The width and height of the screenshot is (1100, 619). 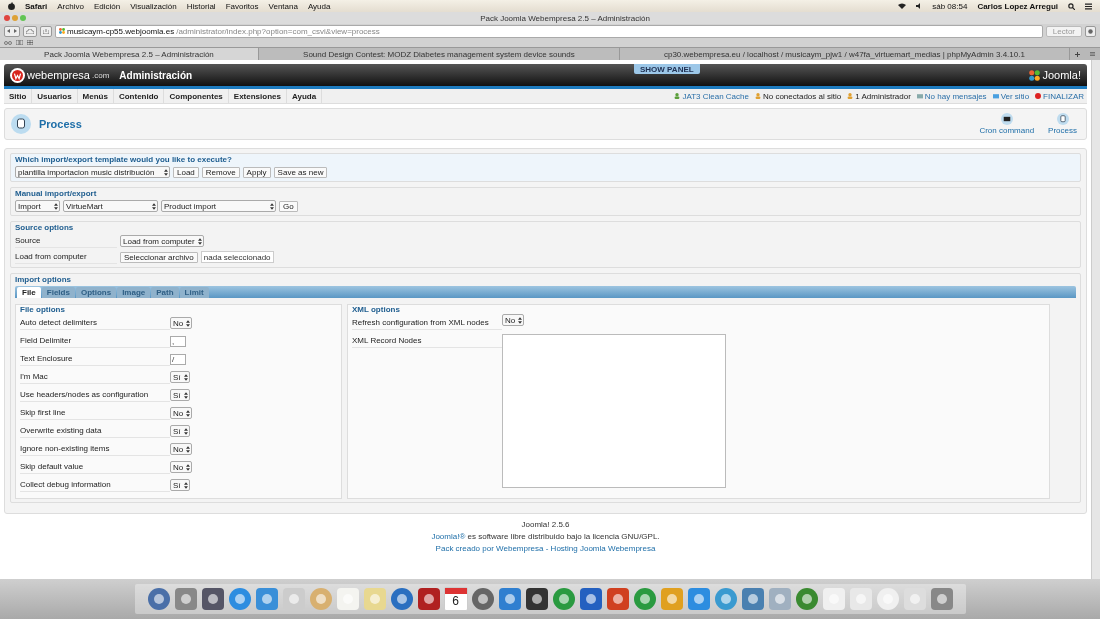 What do you see at coordinates (256, 172) in the screenshot?
I see `action-button: Apply` at bounding box center [256, 172].